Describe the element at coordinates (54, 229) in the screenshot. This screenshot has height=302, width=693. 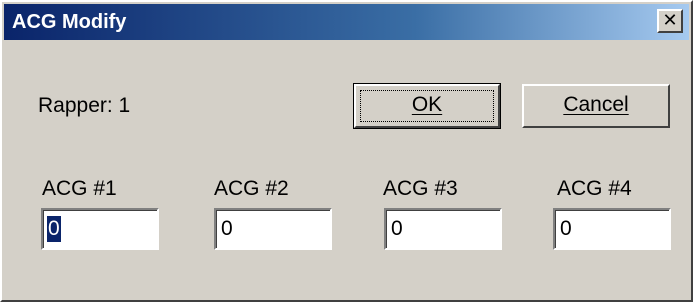
I see `acg1-selected-value: 0` at that location.